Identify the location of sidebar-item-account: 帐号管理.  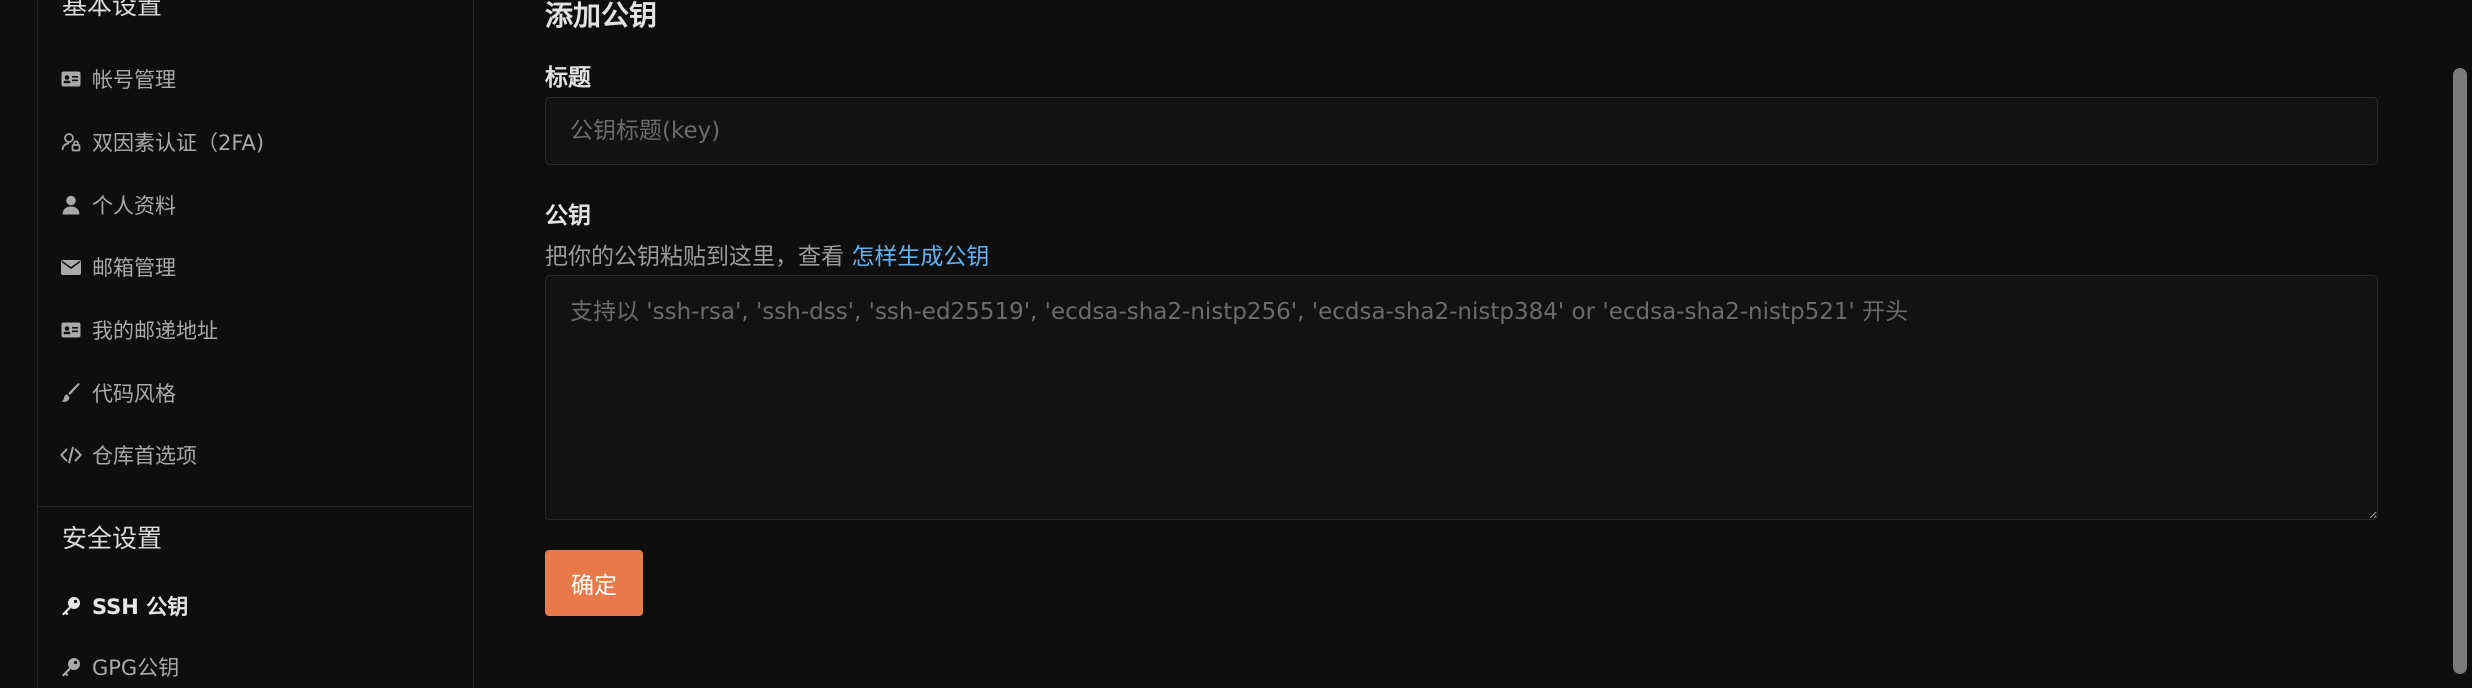
(118, 79).